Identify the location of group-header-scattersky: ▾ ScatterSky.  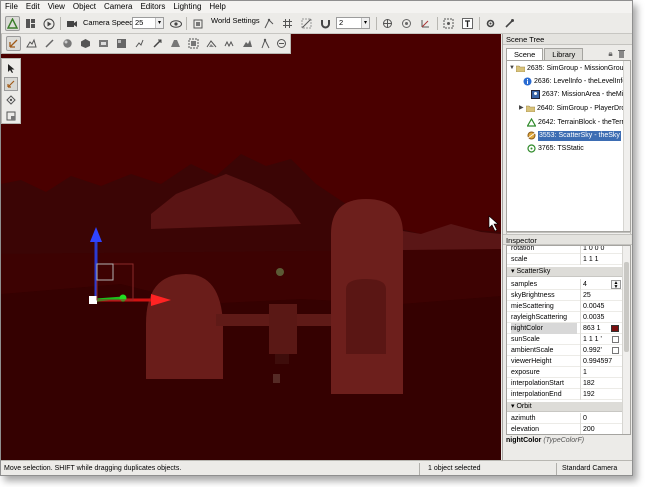
(565, 272).